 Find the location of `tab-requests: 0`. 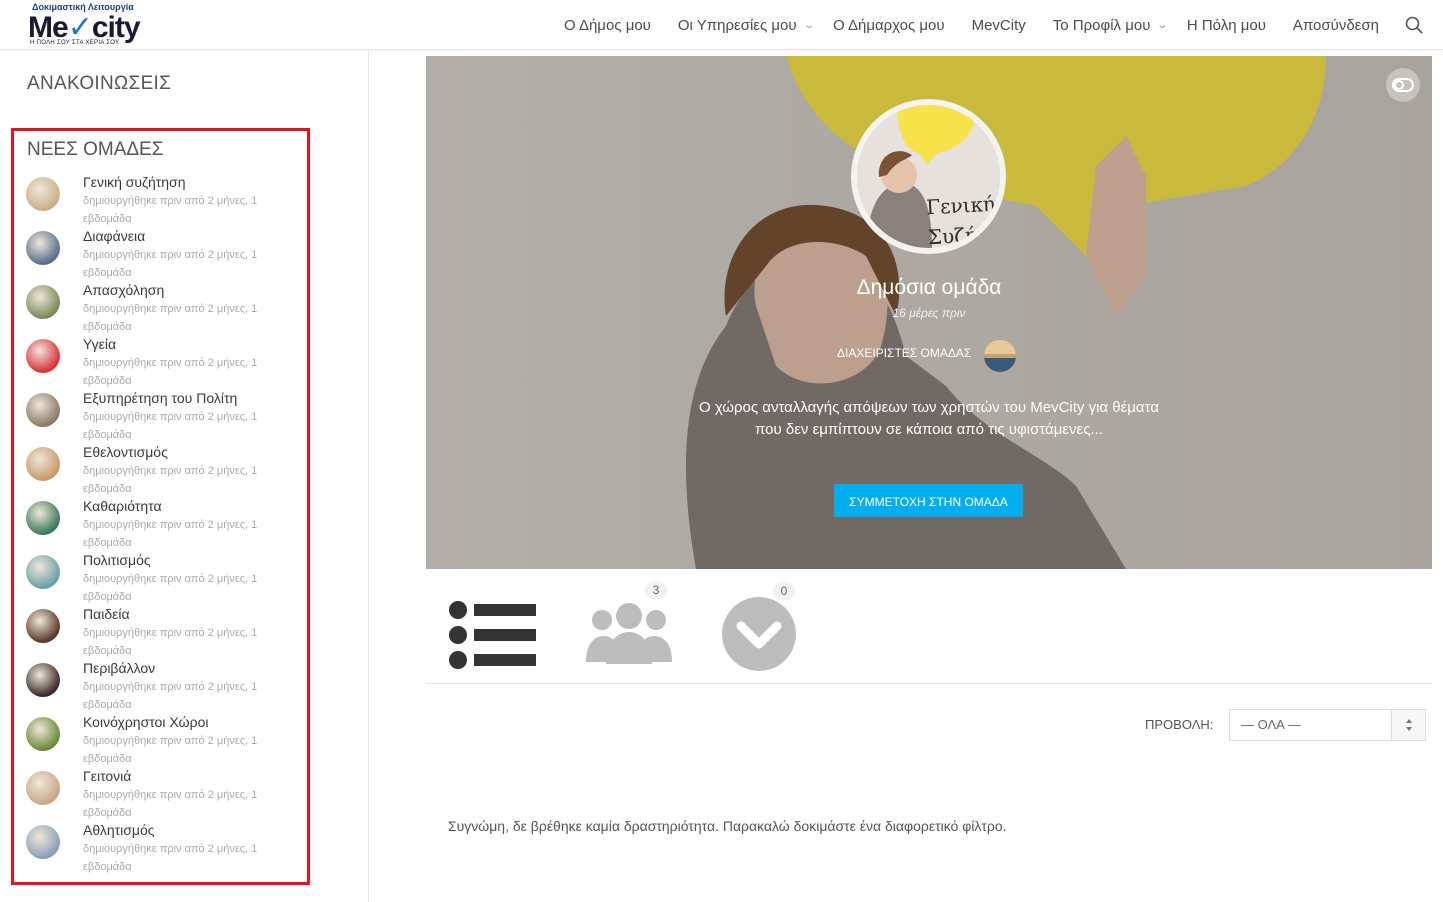

tab-requests: 0 is located at coordinates (759, 629).